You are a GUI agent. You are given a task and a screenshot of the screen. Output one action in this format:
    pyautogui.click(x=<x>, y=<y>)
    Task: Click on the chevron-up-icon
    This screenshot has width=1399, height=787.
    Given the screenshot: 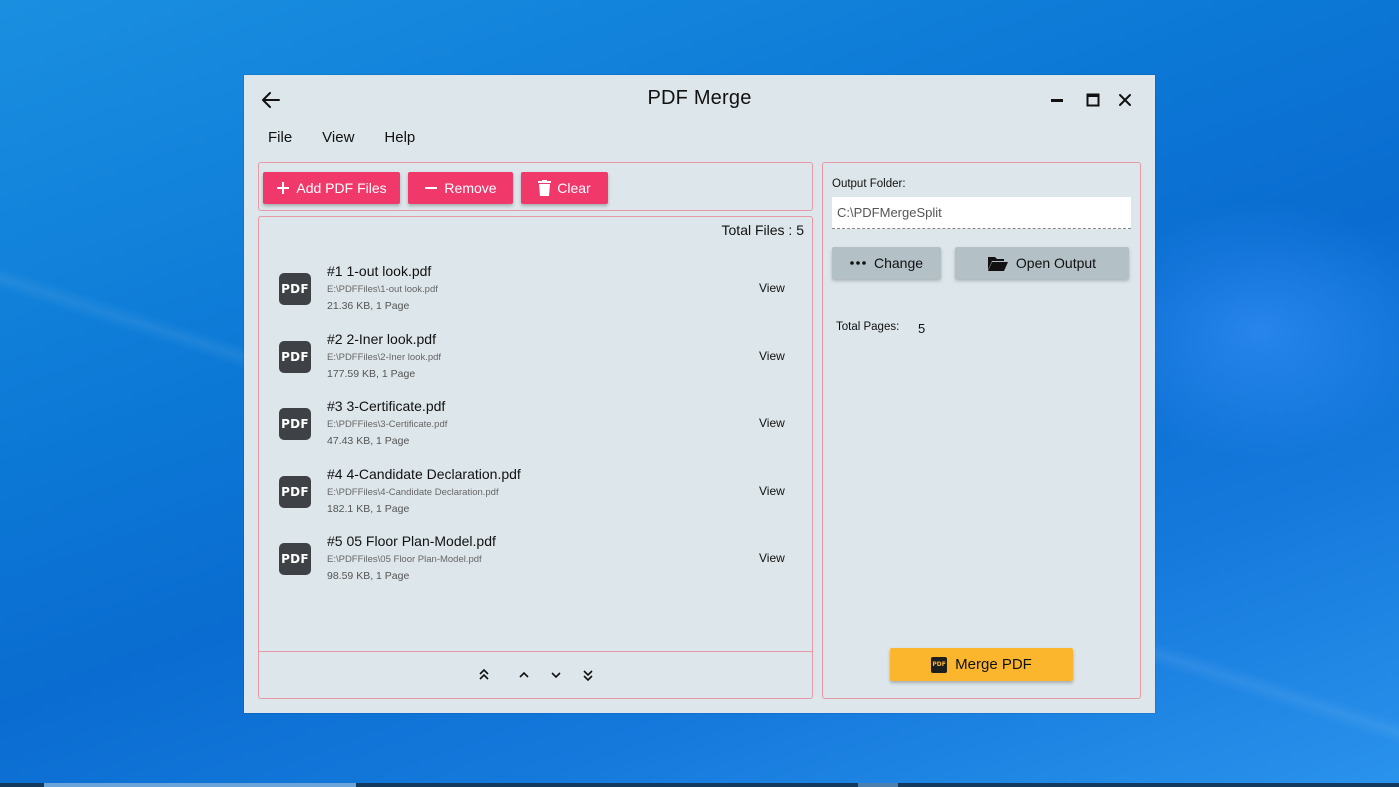 What is the action you would take?
    pyautogui.click(x=524, y=674)
    